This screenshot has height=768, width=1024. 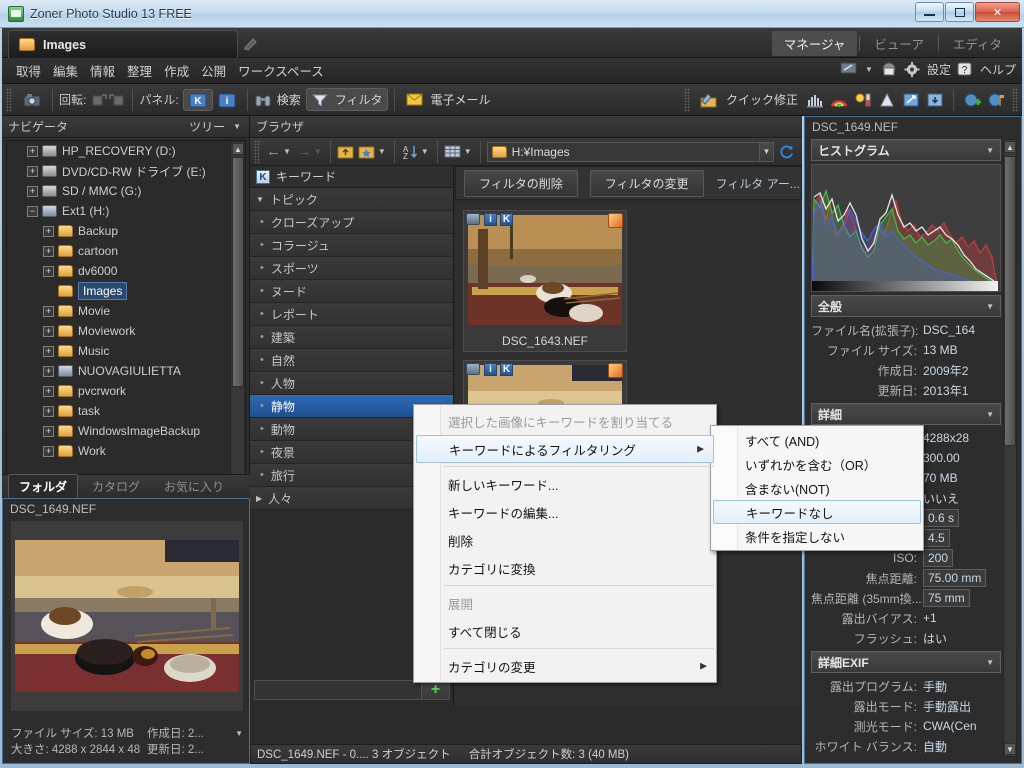 What do you see at coordinates (996, 100) in the screenshot?
I see `flag-globe-icon` at bounding box center [996, 100].